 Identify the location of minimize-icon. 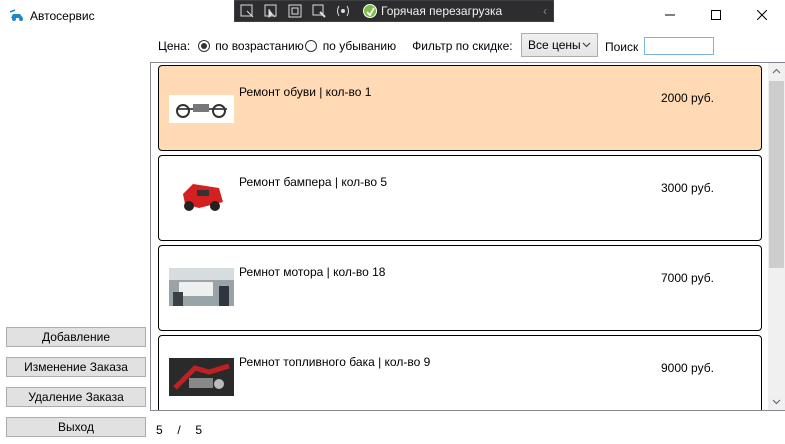
(670, 15).